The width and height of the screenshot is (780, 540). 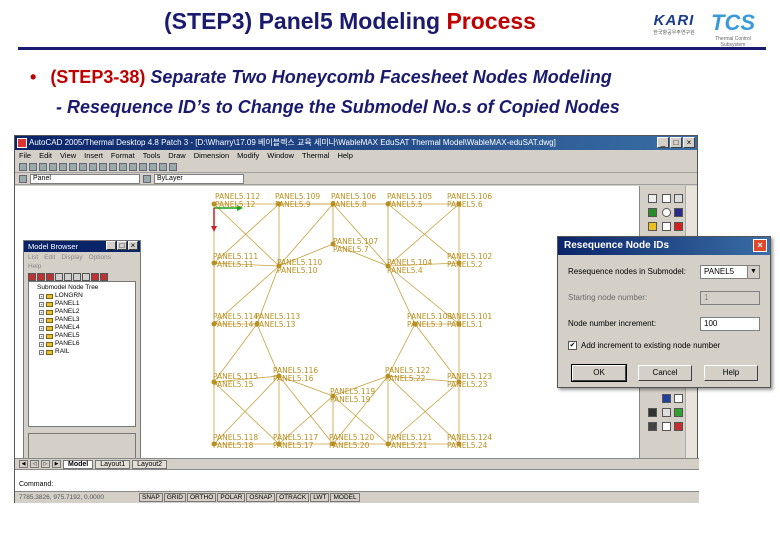 What do you see at coordinates (133, 167) in the screenshot?
I see `properties-icon` at bounding box center [133, 167].